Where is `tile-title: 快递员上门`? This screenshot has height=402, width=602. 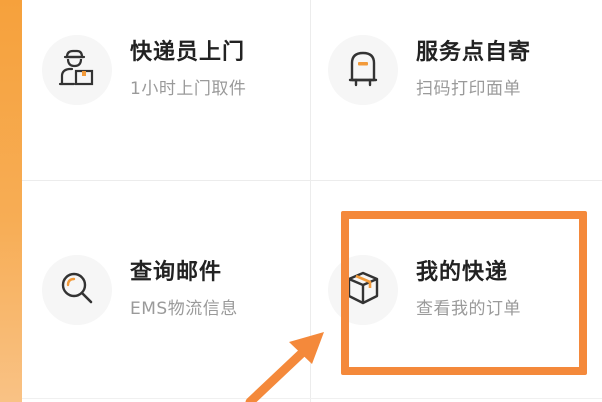
tile-title: 快递员上门 is located at coordinates (188, 52).